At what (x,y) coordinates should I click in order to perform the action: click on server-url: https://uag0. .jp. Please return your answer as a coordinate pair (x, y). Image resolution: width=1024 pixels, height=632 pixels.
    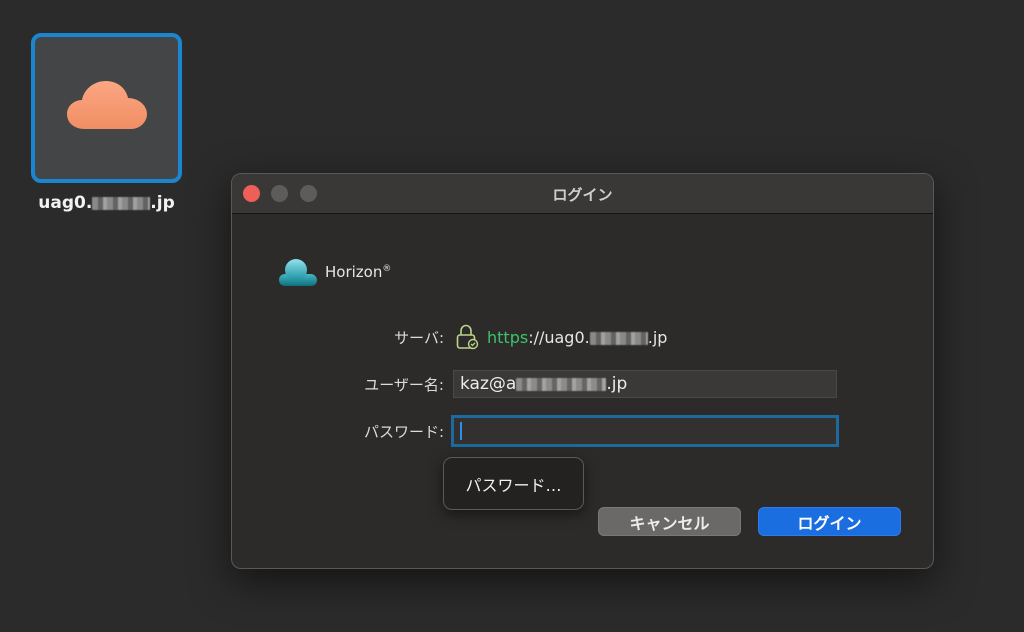
    Looking at the image, I should click on (561, 337).